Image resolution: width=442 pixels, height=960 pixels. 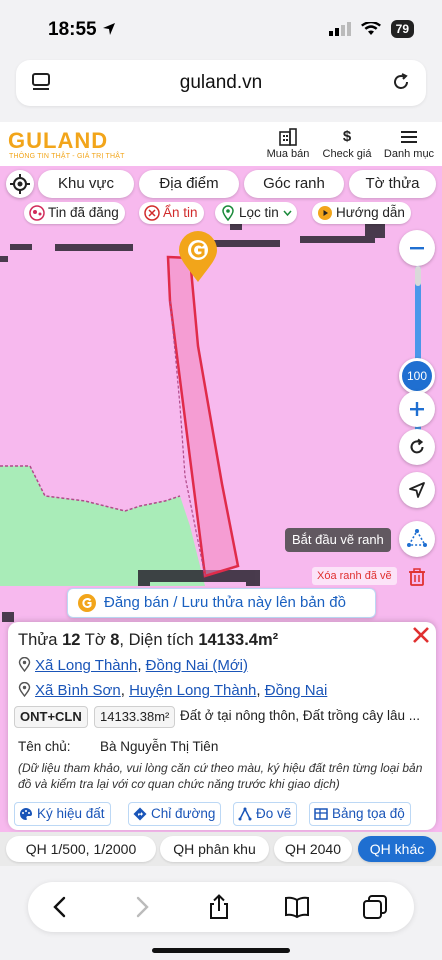 What do you see at coordinates (71, 640) in the screenshot?
I see `parcel-number: 12` at bounding box center [71, 640].